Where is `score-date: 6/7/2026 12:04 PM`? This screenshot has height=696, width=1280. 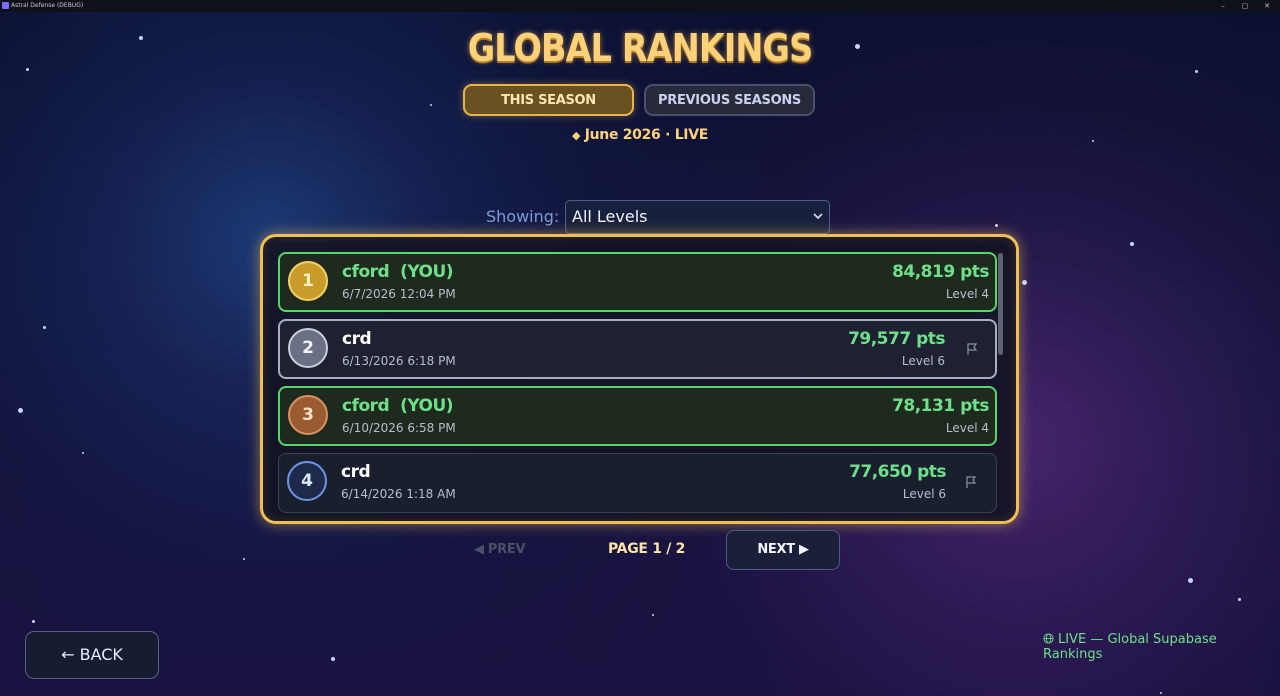 score-date: 6/7/2026 12:04 PM is located at coordinates (399, 294).